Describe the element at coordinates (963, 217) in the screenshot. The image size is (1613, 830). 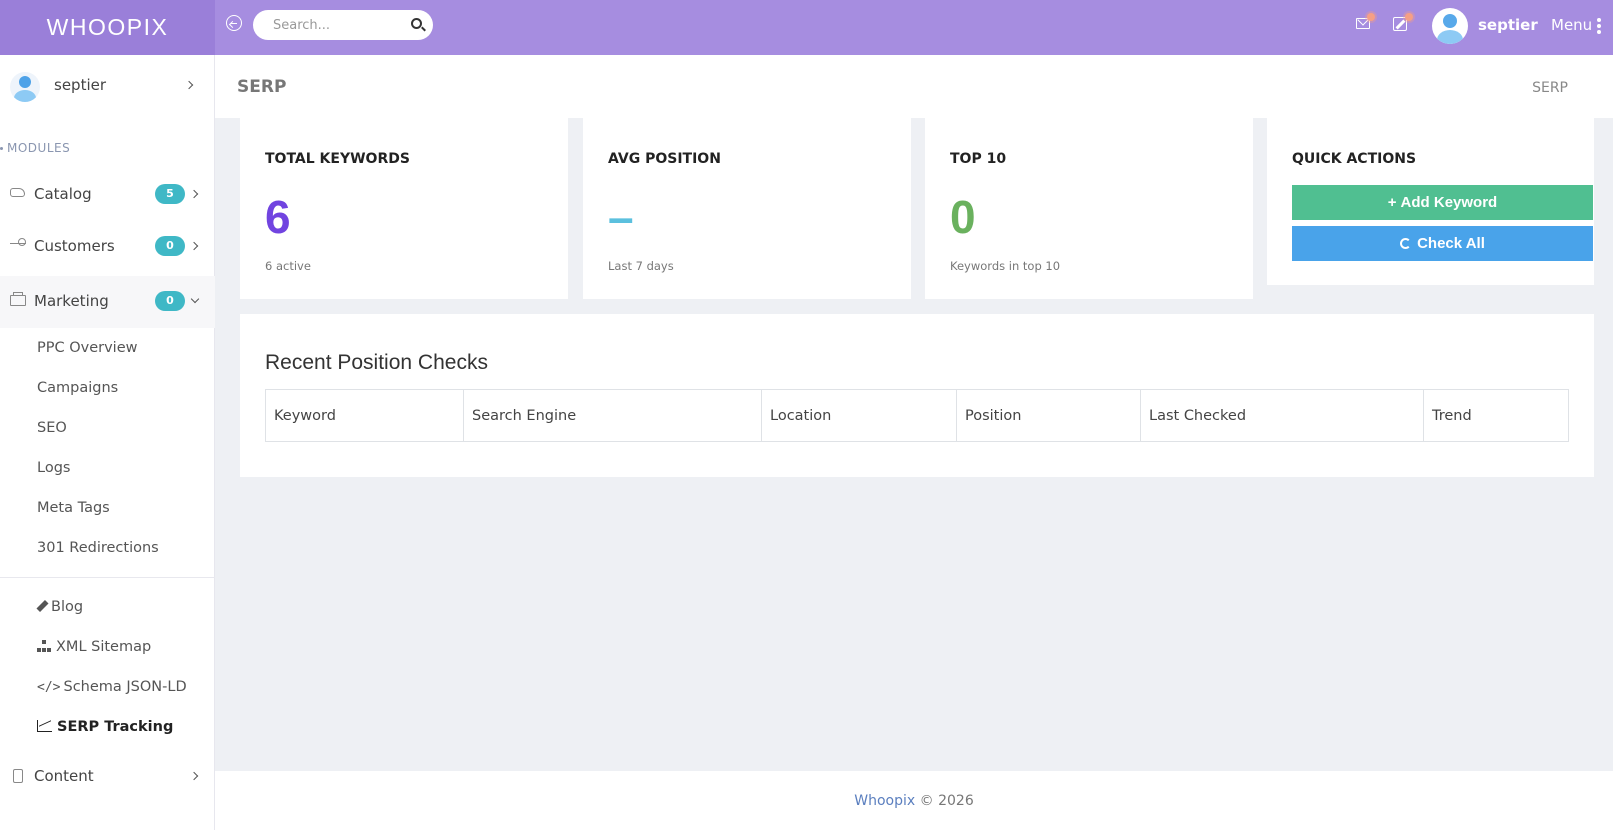
I see `card-value: 0` at that location.